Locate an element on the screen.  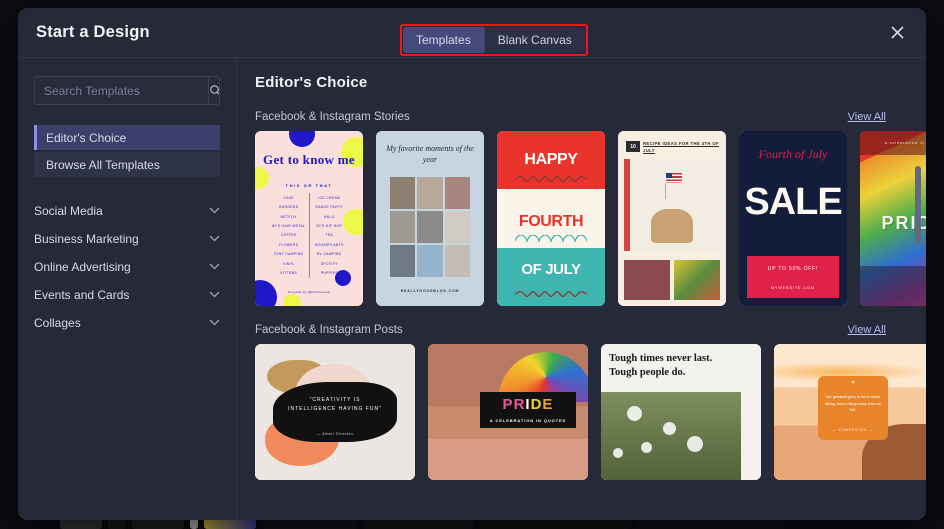
template-art: 10 RECIPE IDEAS FOR THE 4TH OF JULY is located at coordinates (672, 218).